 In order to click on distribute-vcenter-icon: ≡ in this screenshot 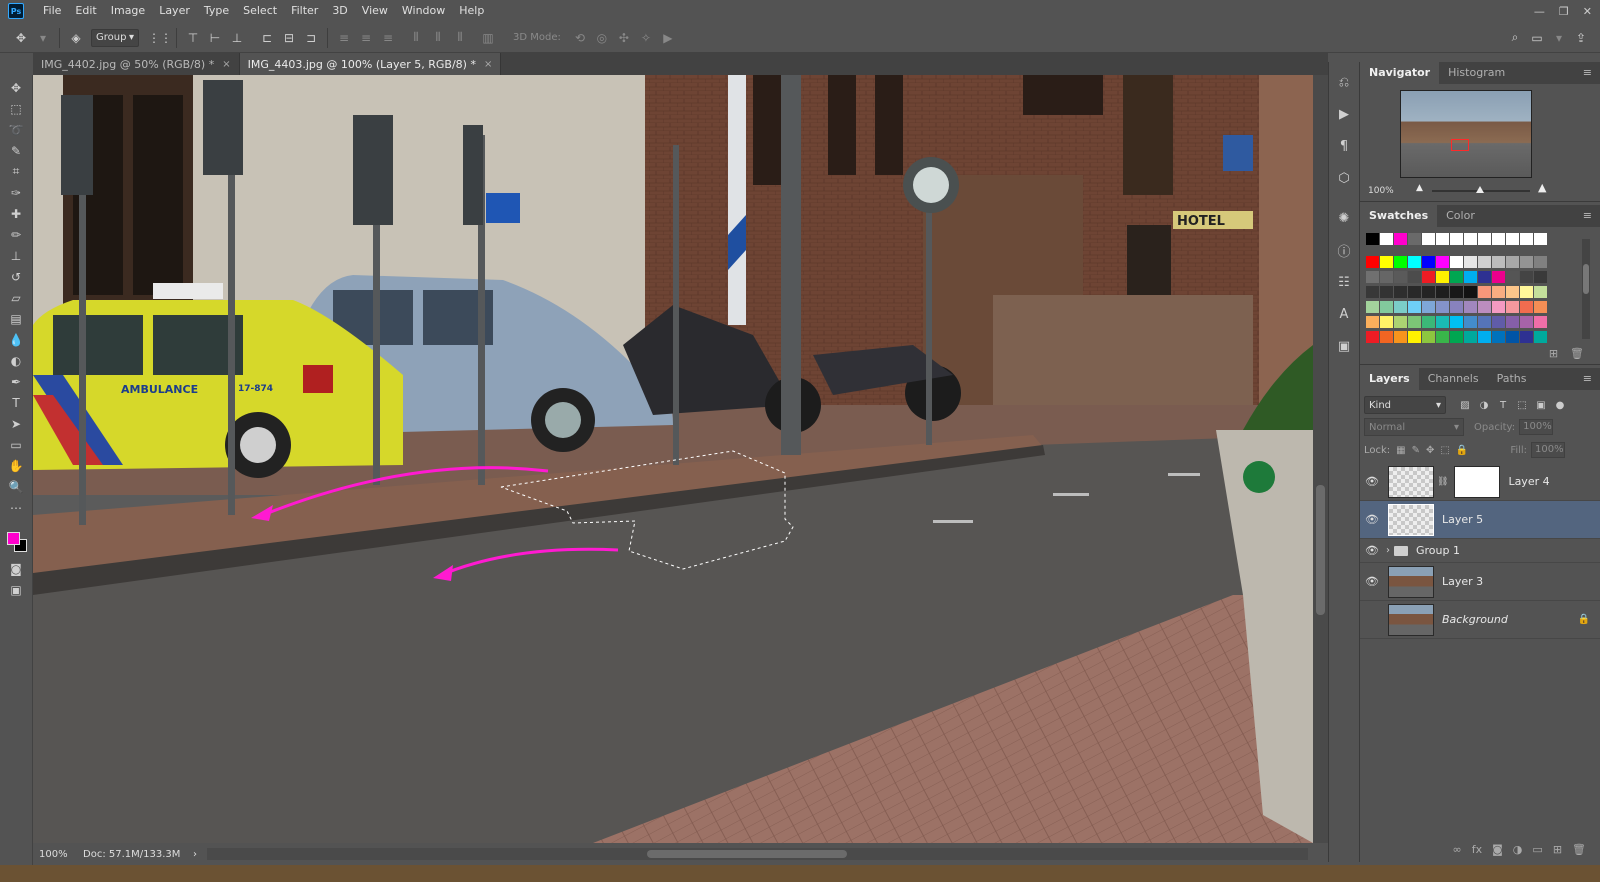, I will do `click(366, 38)`.